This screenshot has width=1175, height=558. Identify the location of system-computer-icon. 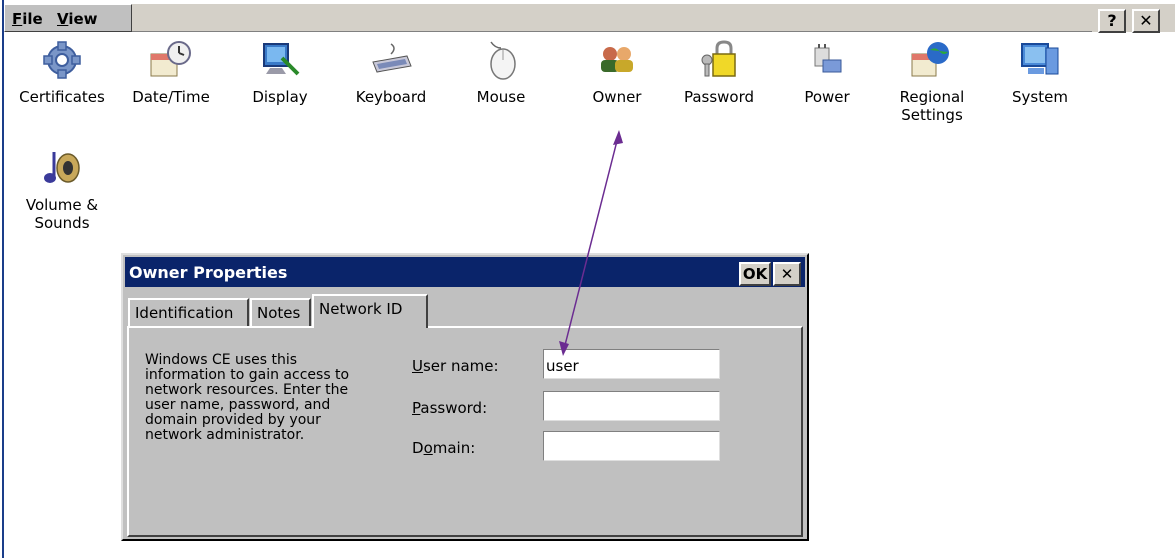
(1040, 59).